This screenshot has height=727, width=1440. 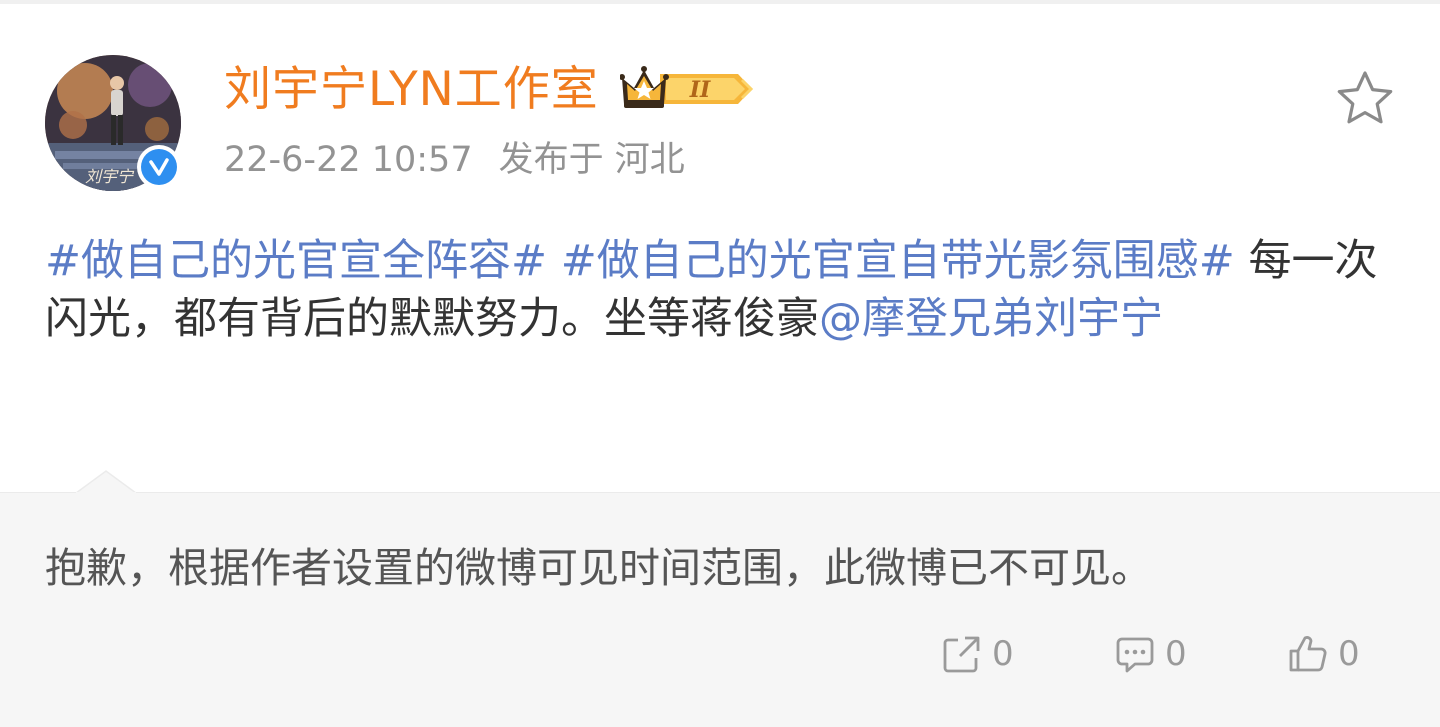 I want to click on comment-button: 0, so click(x=1150, y=654).